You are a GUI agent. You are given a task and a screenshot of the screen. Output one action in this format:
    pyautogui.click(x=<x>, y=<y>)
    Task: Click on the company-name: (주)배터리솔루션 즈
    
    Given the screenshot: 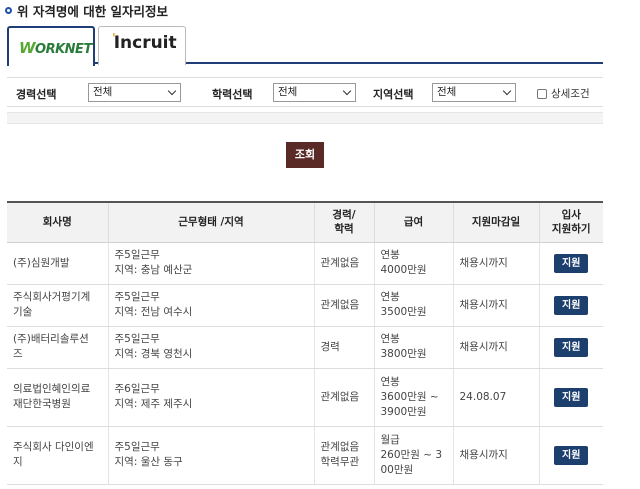 What is the action you would take?
    pyautogui.click(x=57, y=347)
    